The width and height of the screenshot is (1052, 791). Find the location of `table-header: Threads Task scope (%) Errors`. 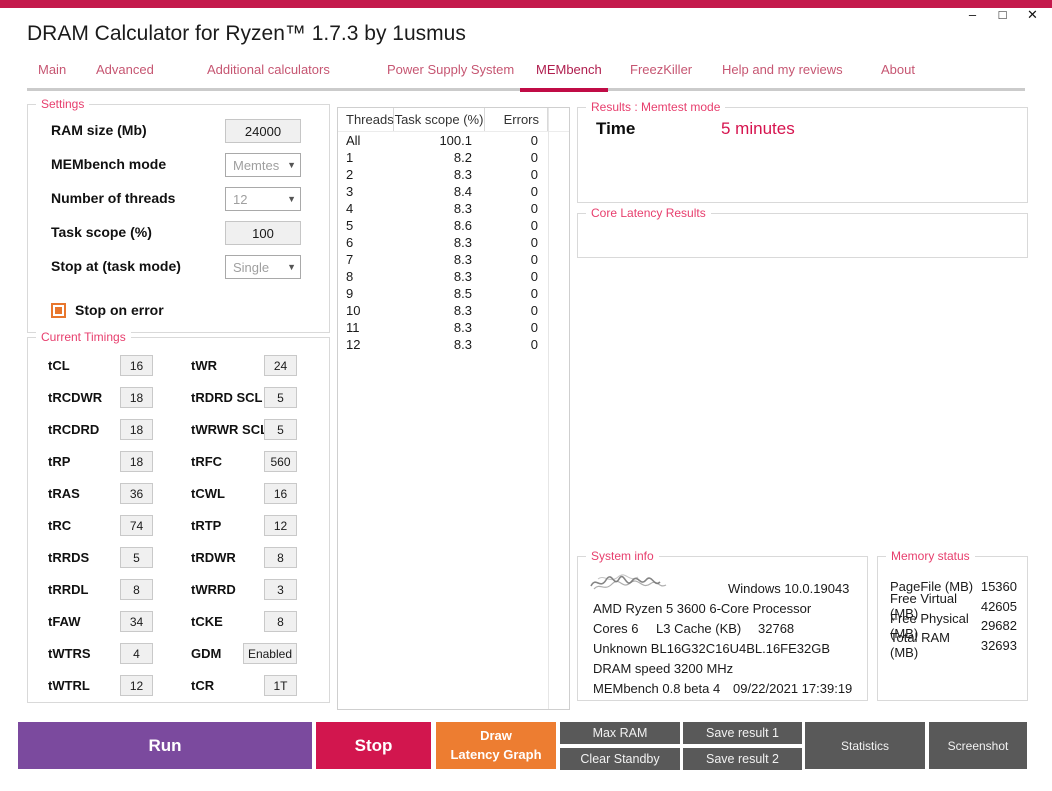

table-header: Threads Task scope (%) Errors is located at coordinates (453, 120).